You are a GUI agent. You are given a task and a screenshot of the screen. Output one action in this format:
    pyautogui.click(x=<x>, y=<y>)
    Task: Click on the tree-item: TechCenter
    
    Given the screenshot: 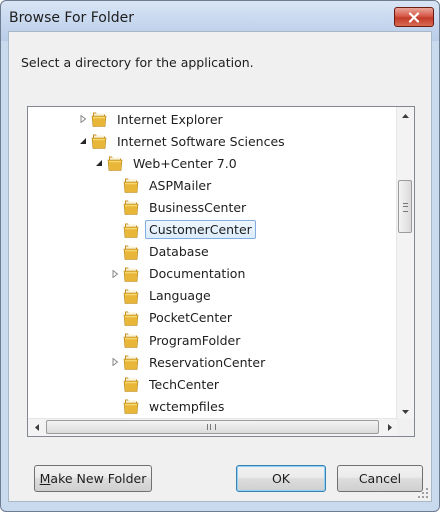 What is the action you would take?
    pyautogui.click(x=166, y=384)
    